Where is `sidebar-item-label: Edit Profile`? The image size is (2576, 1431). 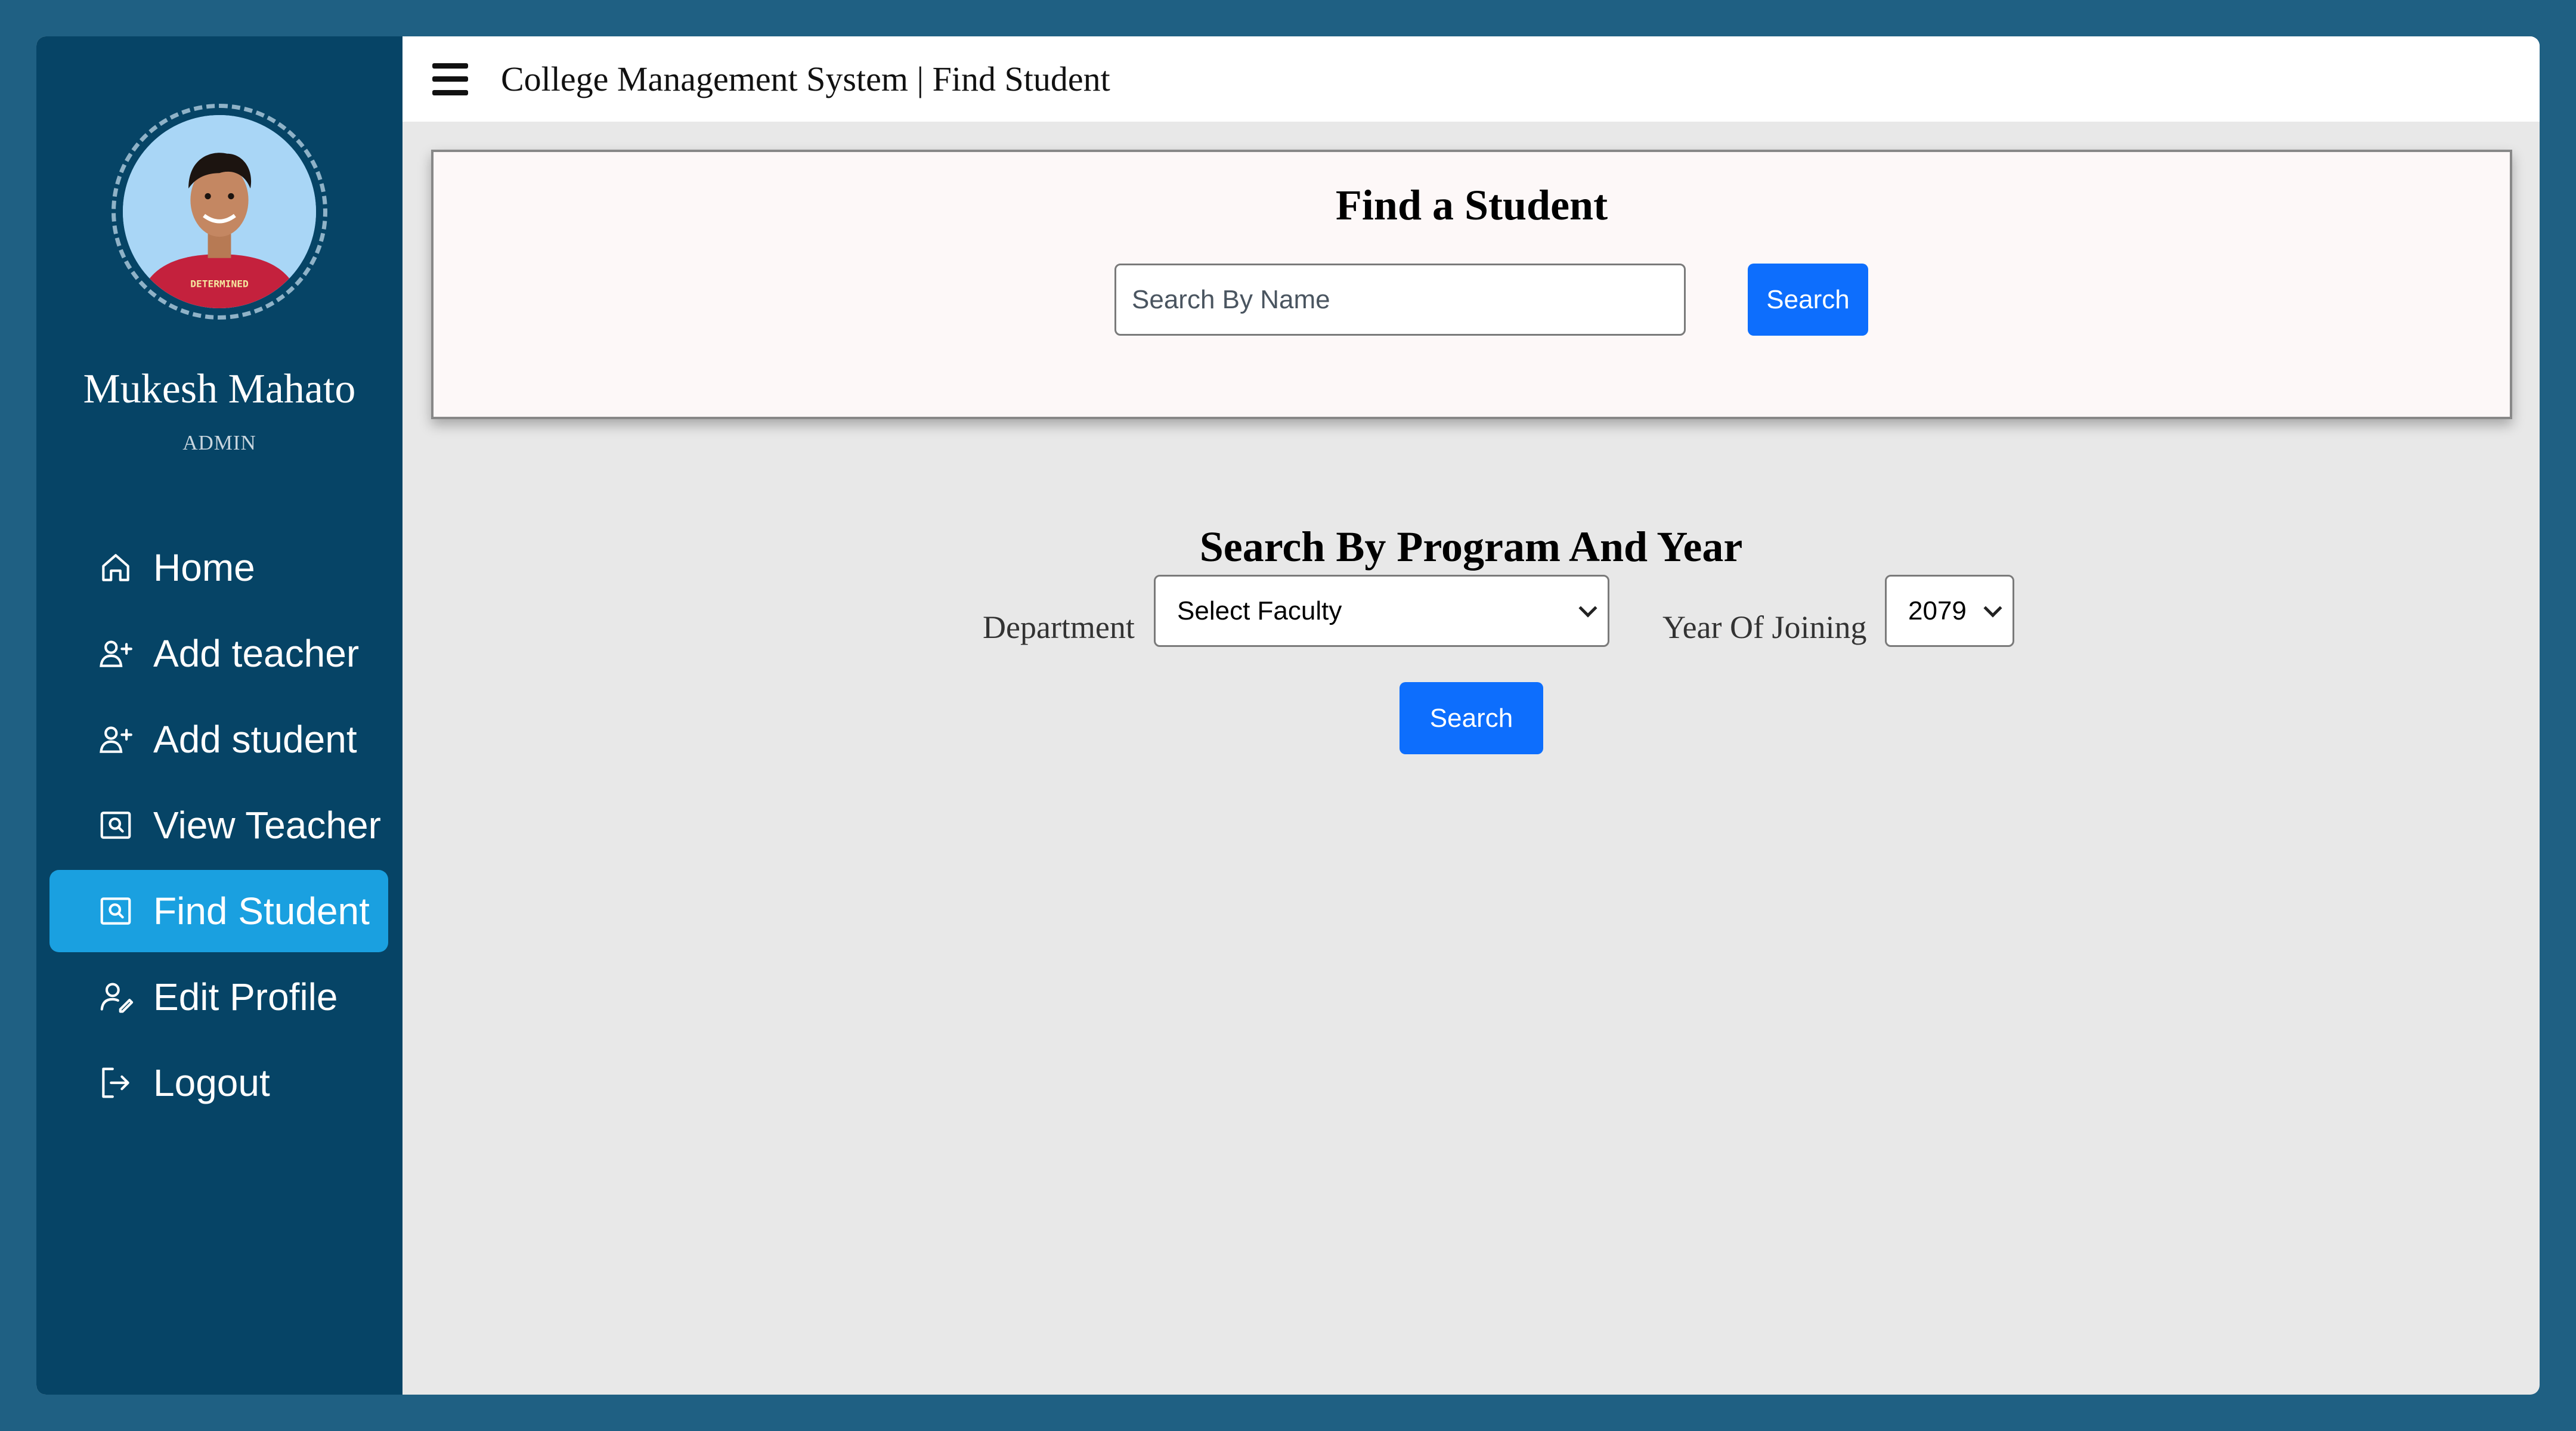 sidebar-item-label: Edit Profile is located at coordinates (245, 996).